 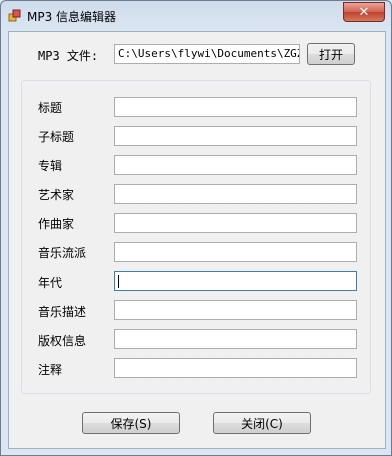 I want to click on year-input, so click(x=235, y=281).